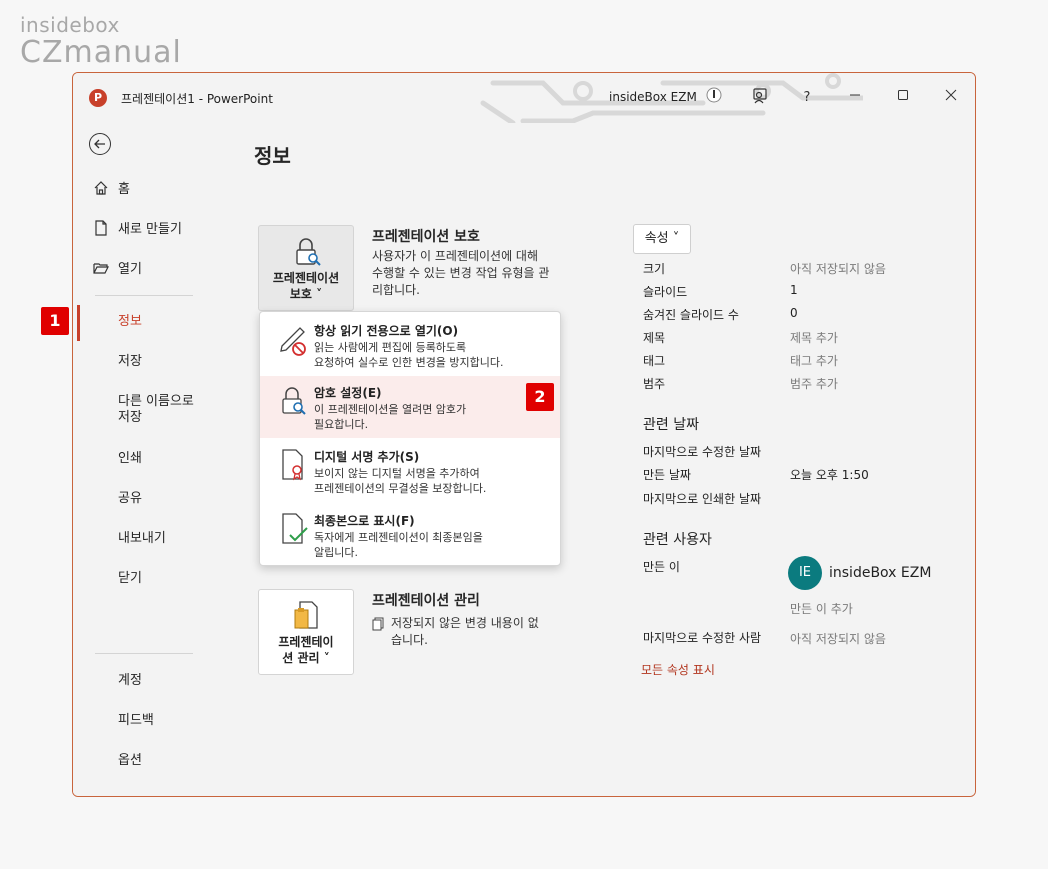  What do you see at coordinates (336, 552) in the screenshot?
I see `menu-item-desc-line2: 알립니다.` at bounding box center [336, 552].